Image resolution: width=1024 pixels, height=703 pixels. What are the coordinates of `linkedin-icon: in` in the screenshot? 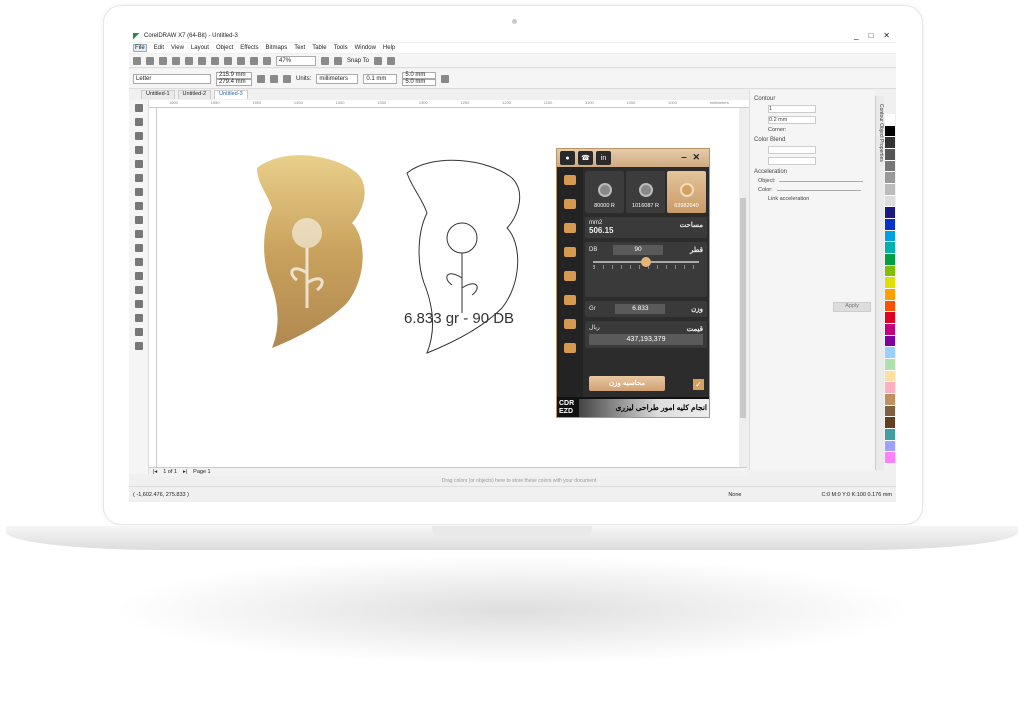 It's located at (603, 158).